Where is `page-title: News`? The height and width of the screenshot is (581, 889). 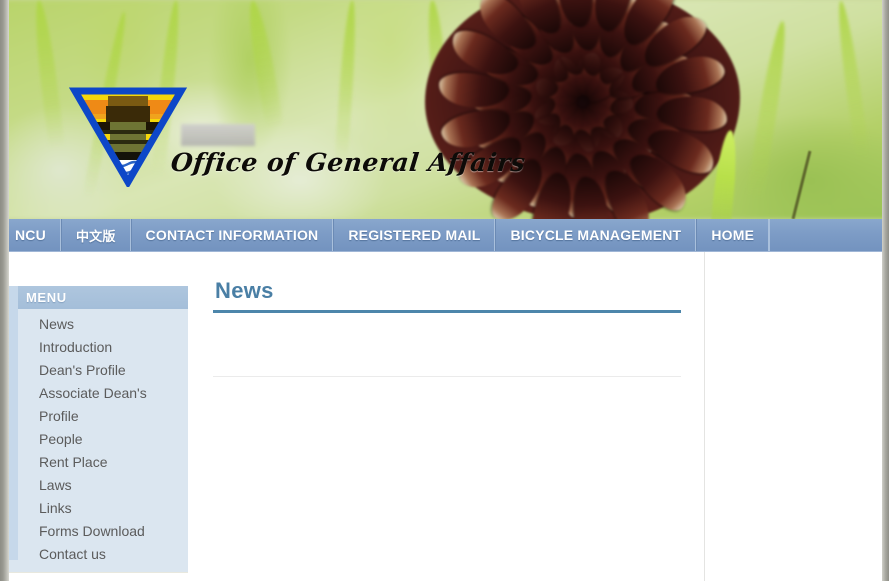
page-title: News is located at coordinates (244, 290).